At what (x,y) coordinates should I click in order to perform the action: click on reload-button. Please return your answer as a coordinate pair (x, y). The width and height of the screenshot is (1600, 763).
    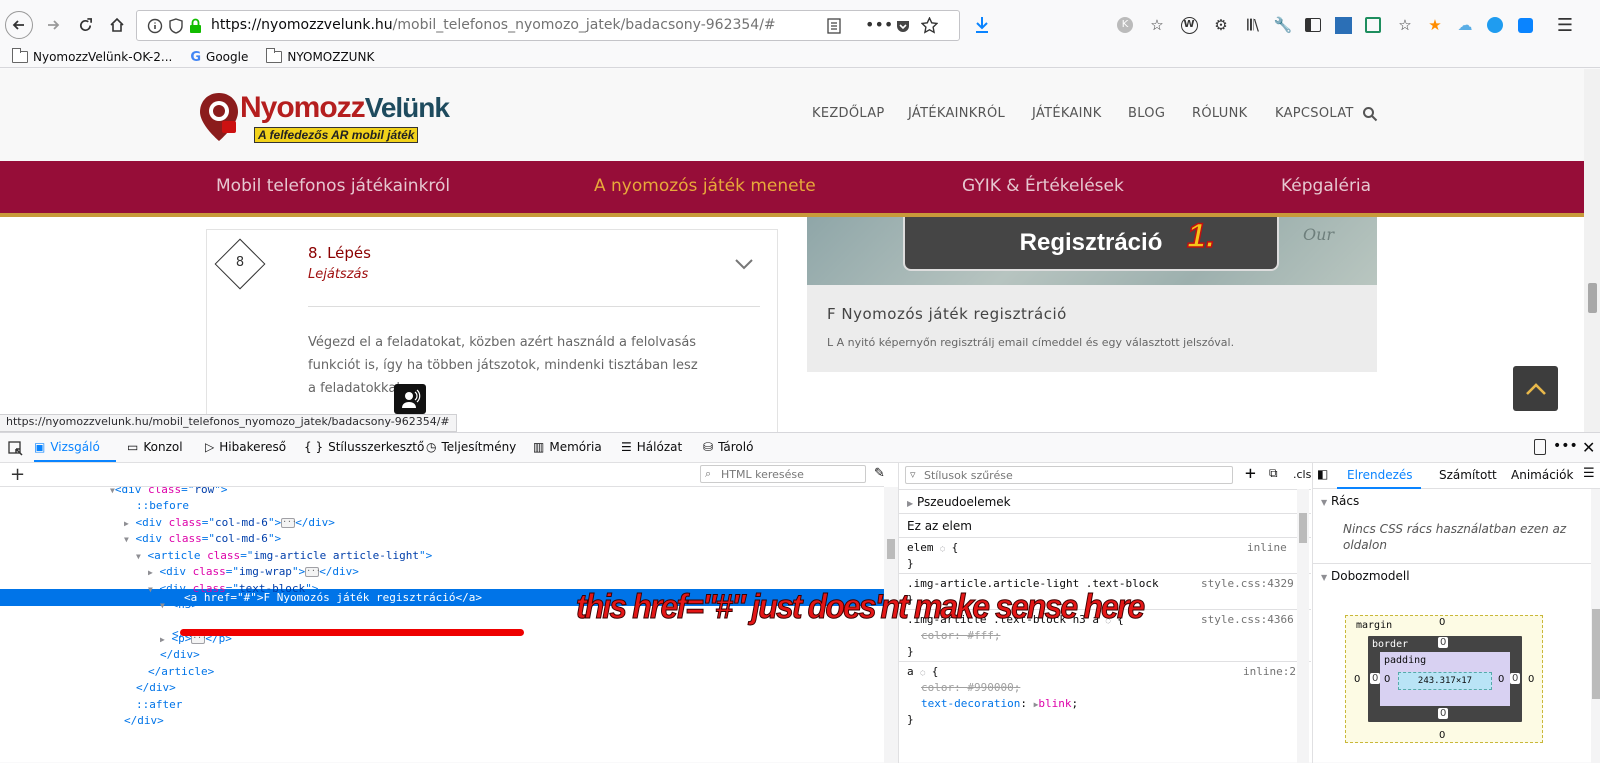
    Looking at the image, I should click on (85, 25).